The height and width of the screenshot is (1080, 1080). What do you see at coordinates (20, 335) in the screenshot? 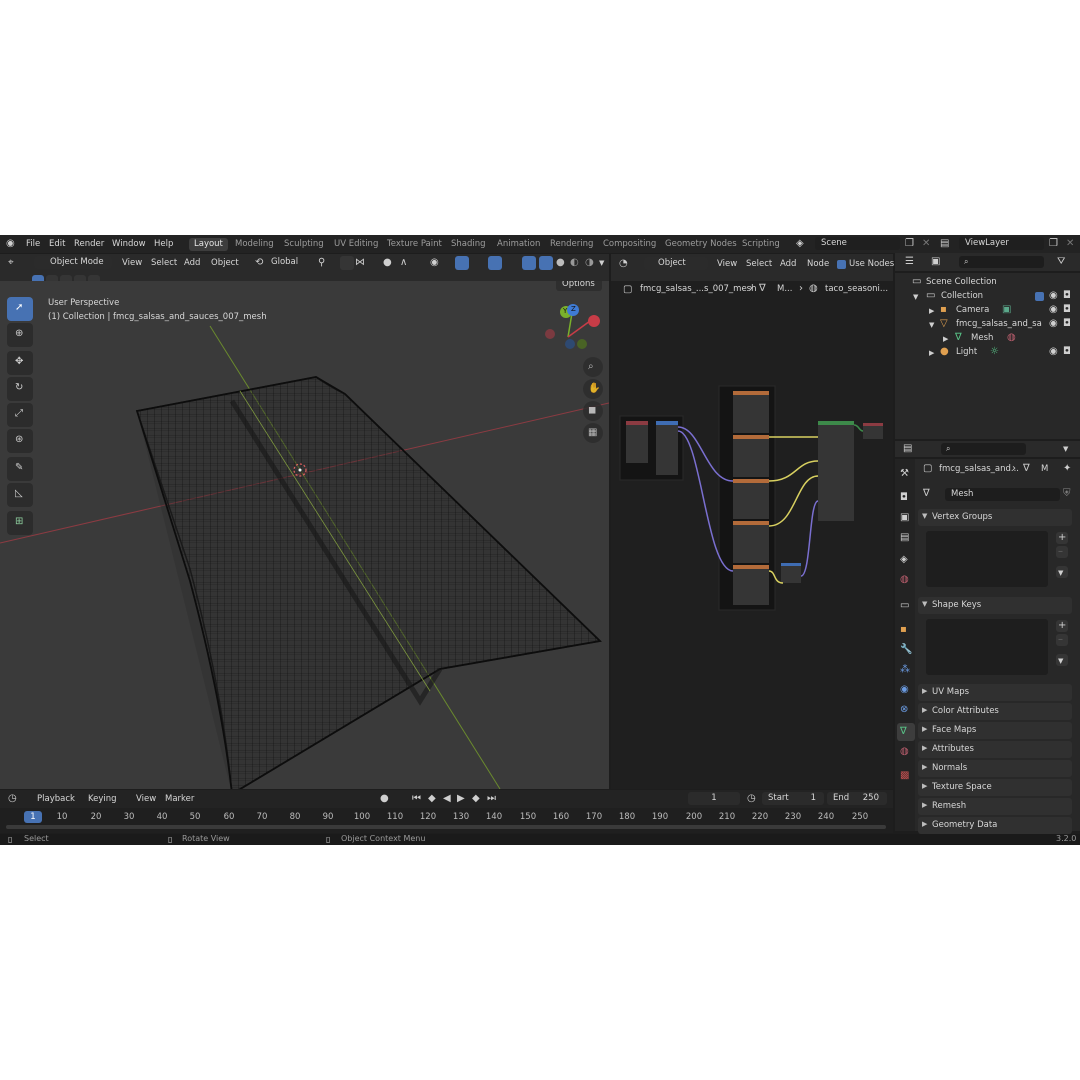
I see `cursor-tool: ⊕` at bounding box center [20, 335].